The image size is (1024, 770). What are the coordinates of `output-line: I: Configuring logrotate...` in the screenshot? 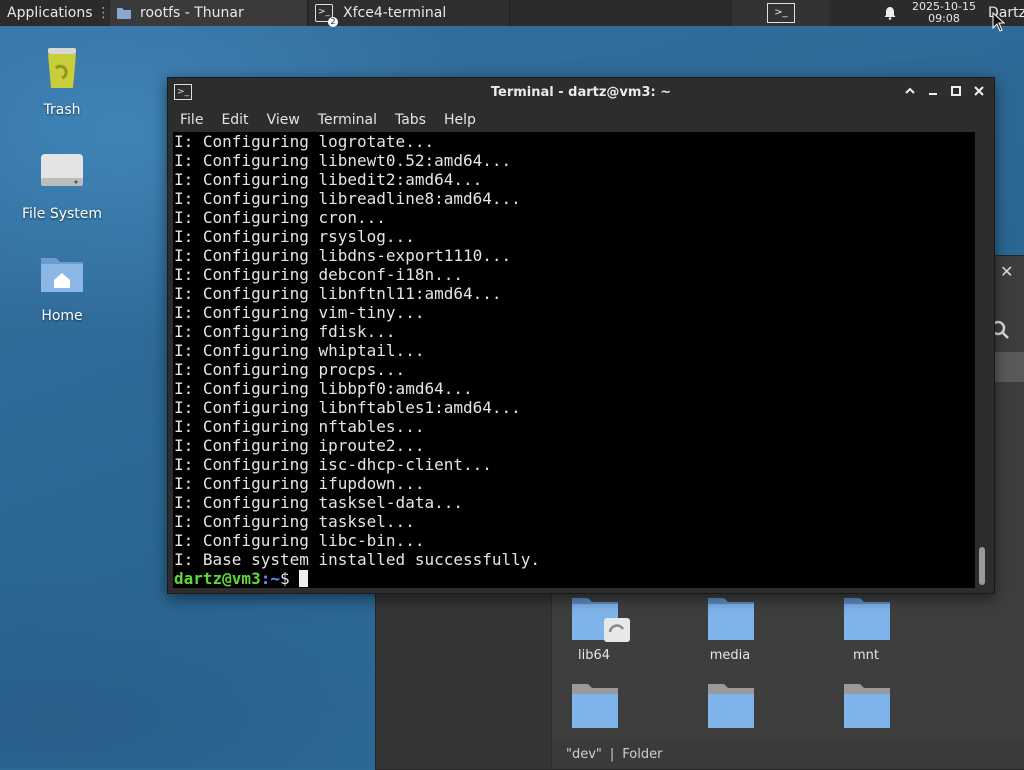 It's located at (304, 141).